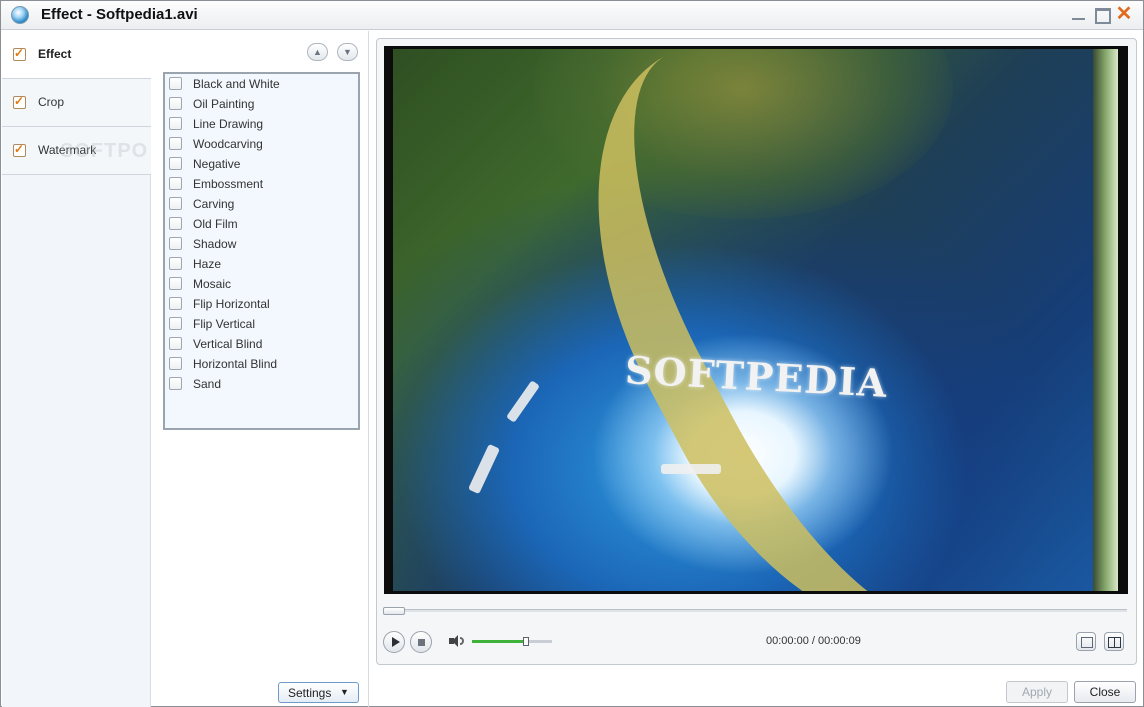  I want to click on effect-item-carving: Carving, so click(262, 204).